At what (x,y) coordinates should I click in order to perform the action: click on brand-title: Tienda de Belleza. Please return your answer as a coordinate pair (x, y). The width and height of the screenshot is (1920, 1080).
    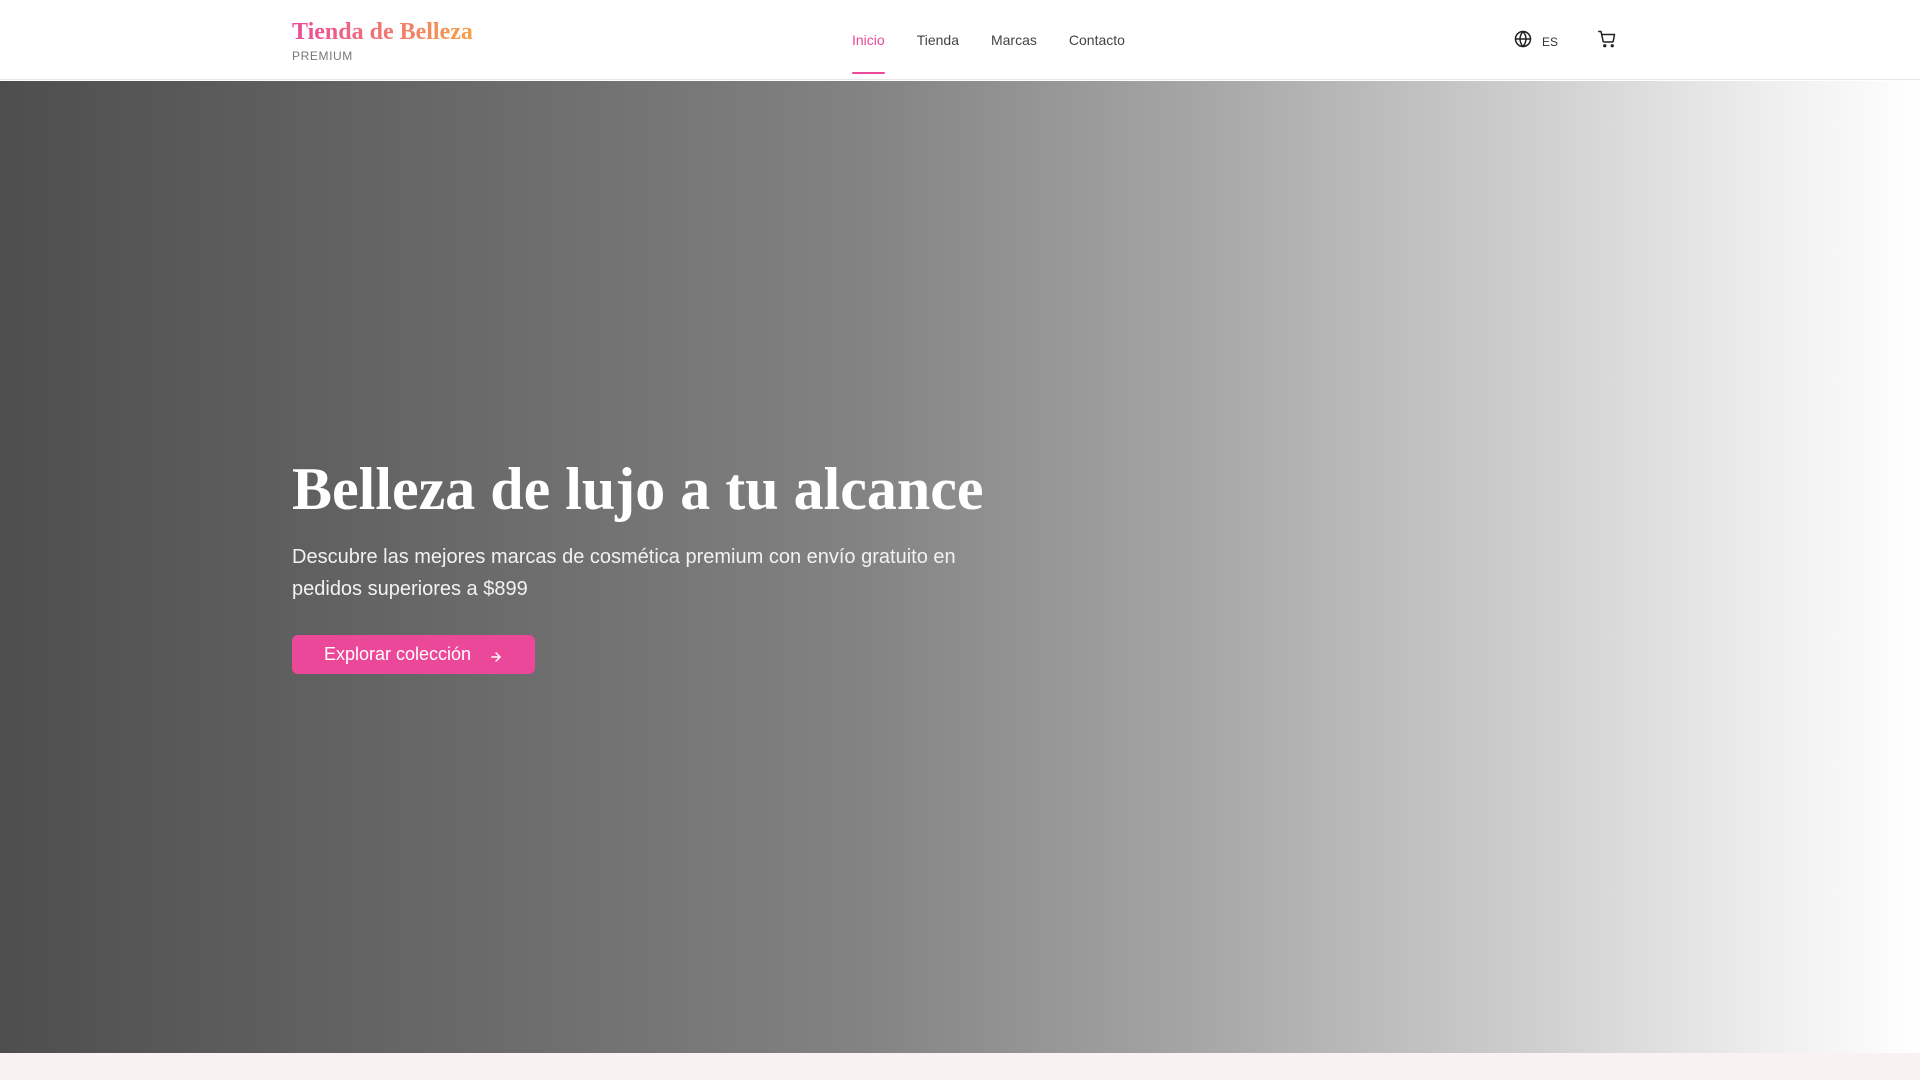
    Looking at the image, I should click on (382, 32).